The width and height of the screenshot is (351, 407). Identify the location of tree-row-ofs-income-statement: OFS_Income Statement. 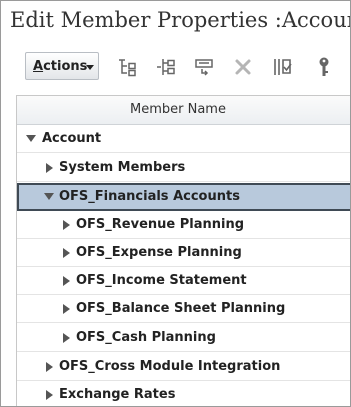
(183, 281).